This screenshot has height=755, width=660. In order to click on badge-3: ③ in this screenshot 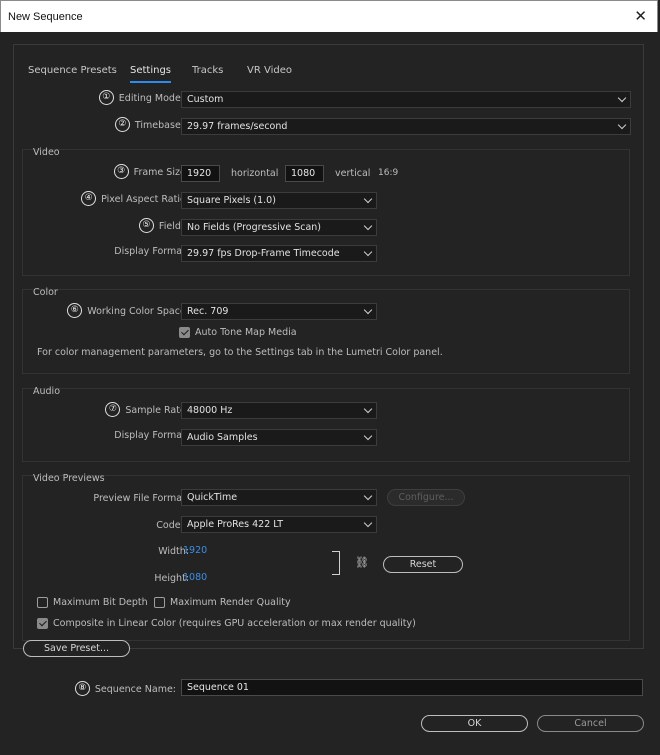, I will do `click(121, 171)`.